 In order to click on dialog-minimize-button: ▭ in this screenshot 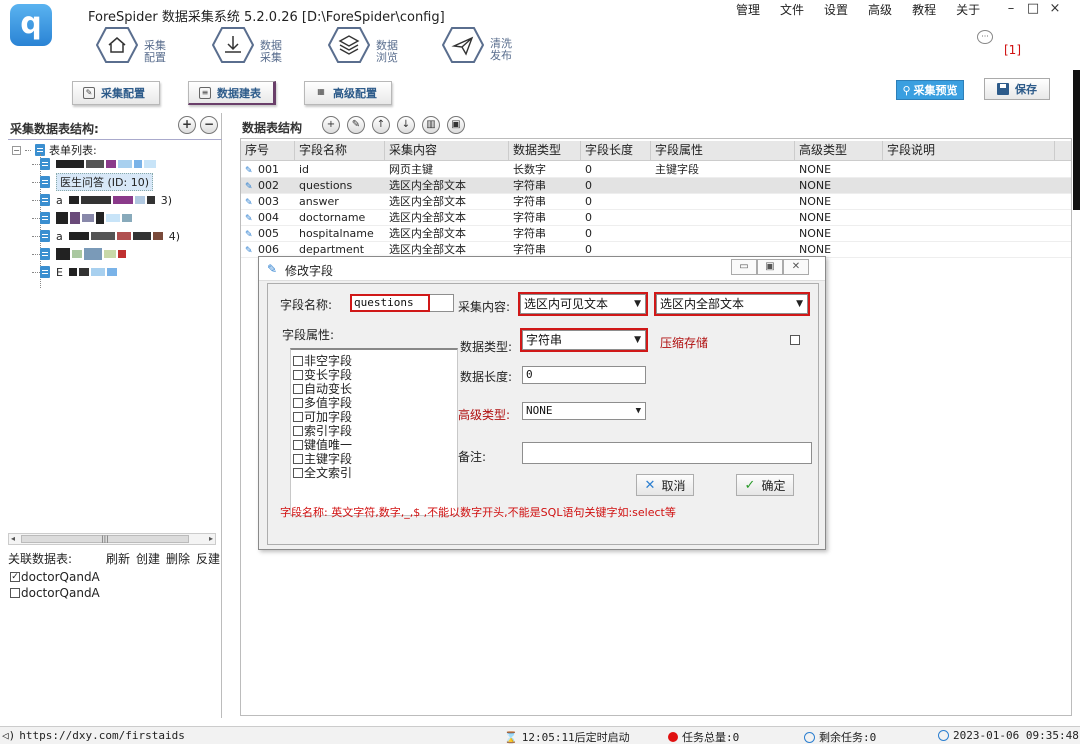, I will do `click(744, 267)`.